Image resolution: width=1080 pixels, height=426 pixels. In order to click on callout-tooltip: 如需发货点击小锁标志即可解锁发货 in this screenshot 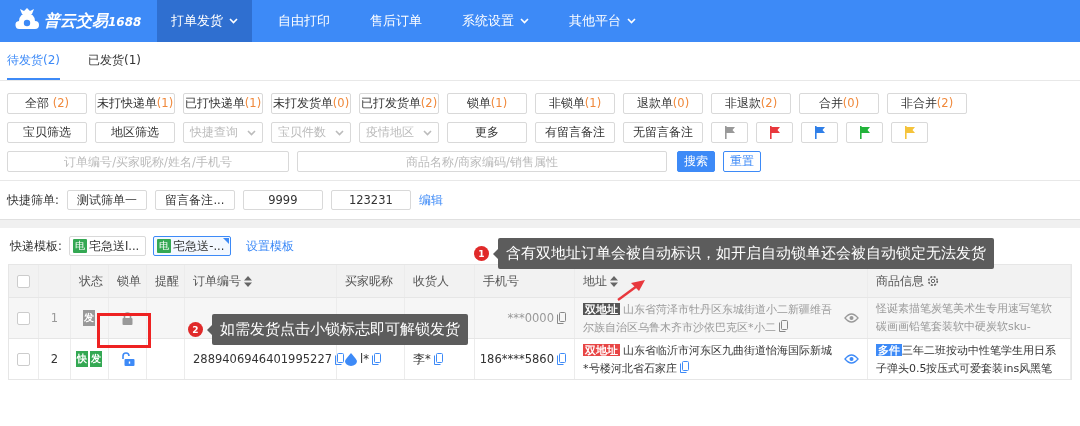, I will do `click(340, 329)`.